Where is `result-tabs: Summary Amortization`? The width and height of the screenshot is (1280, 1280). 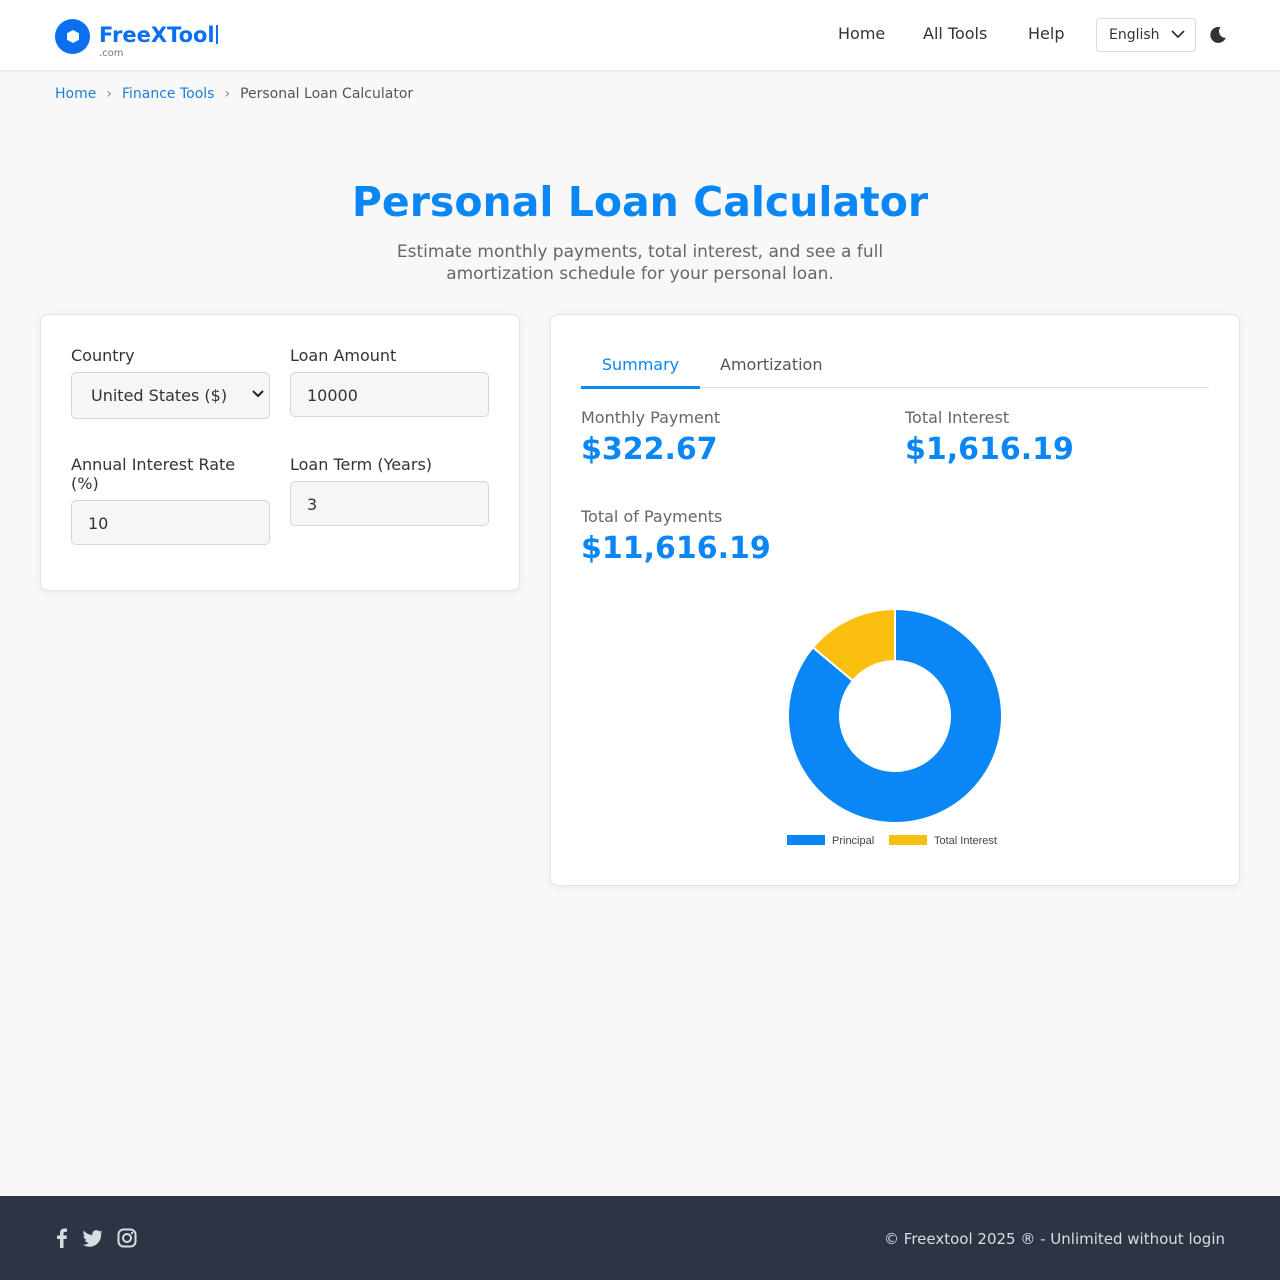
result-tabs: Summary Amortization is located at coordinates (895, 371).